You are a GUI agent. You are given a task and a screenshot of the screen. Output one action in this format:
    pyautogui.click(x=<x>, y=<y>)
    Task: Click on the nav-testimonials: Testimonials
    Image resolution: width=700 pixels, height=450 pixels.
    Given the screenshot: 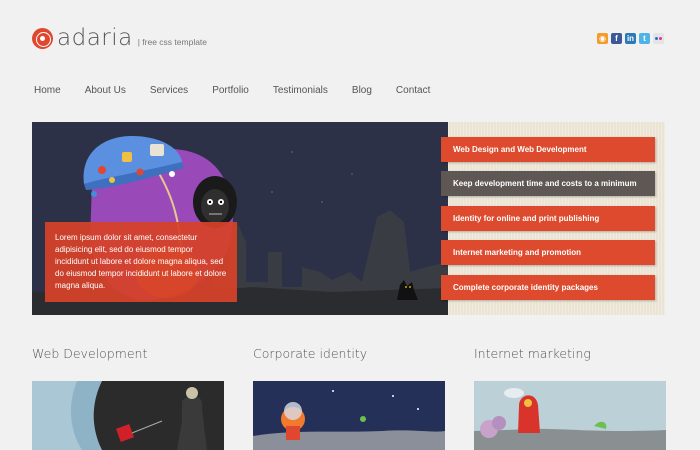 What is the action you would take?
    pyautogui.click(x=300, y=90)
    